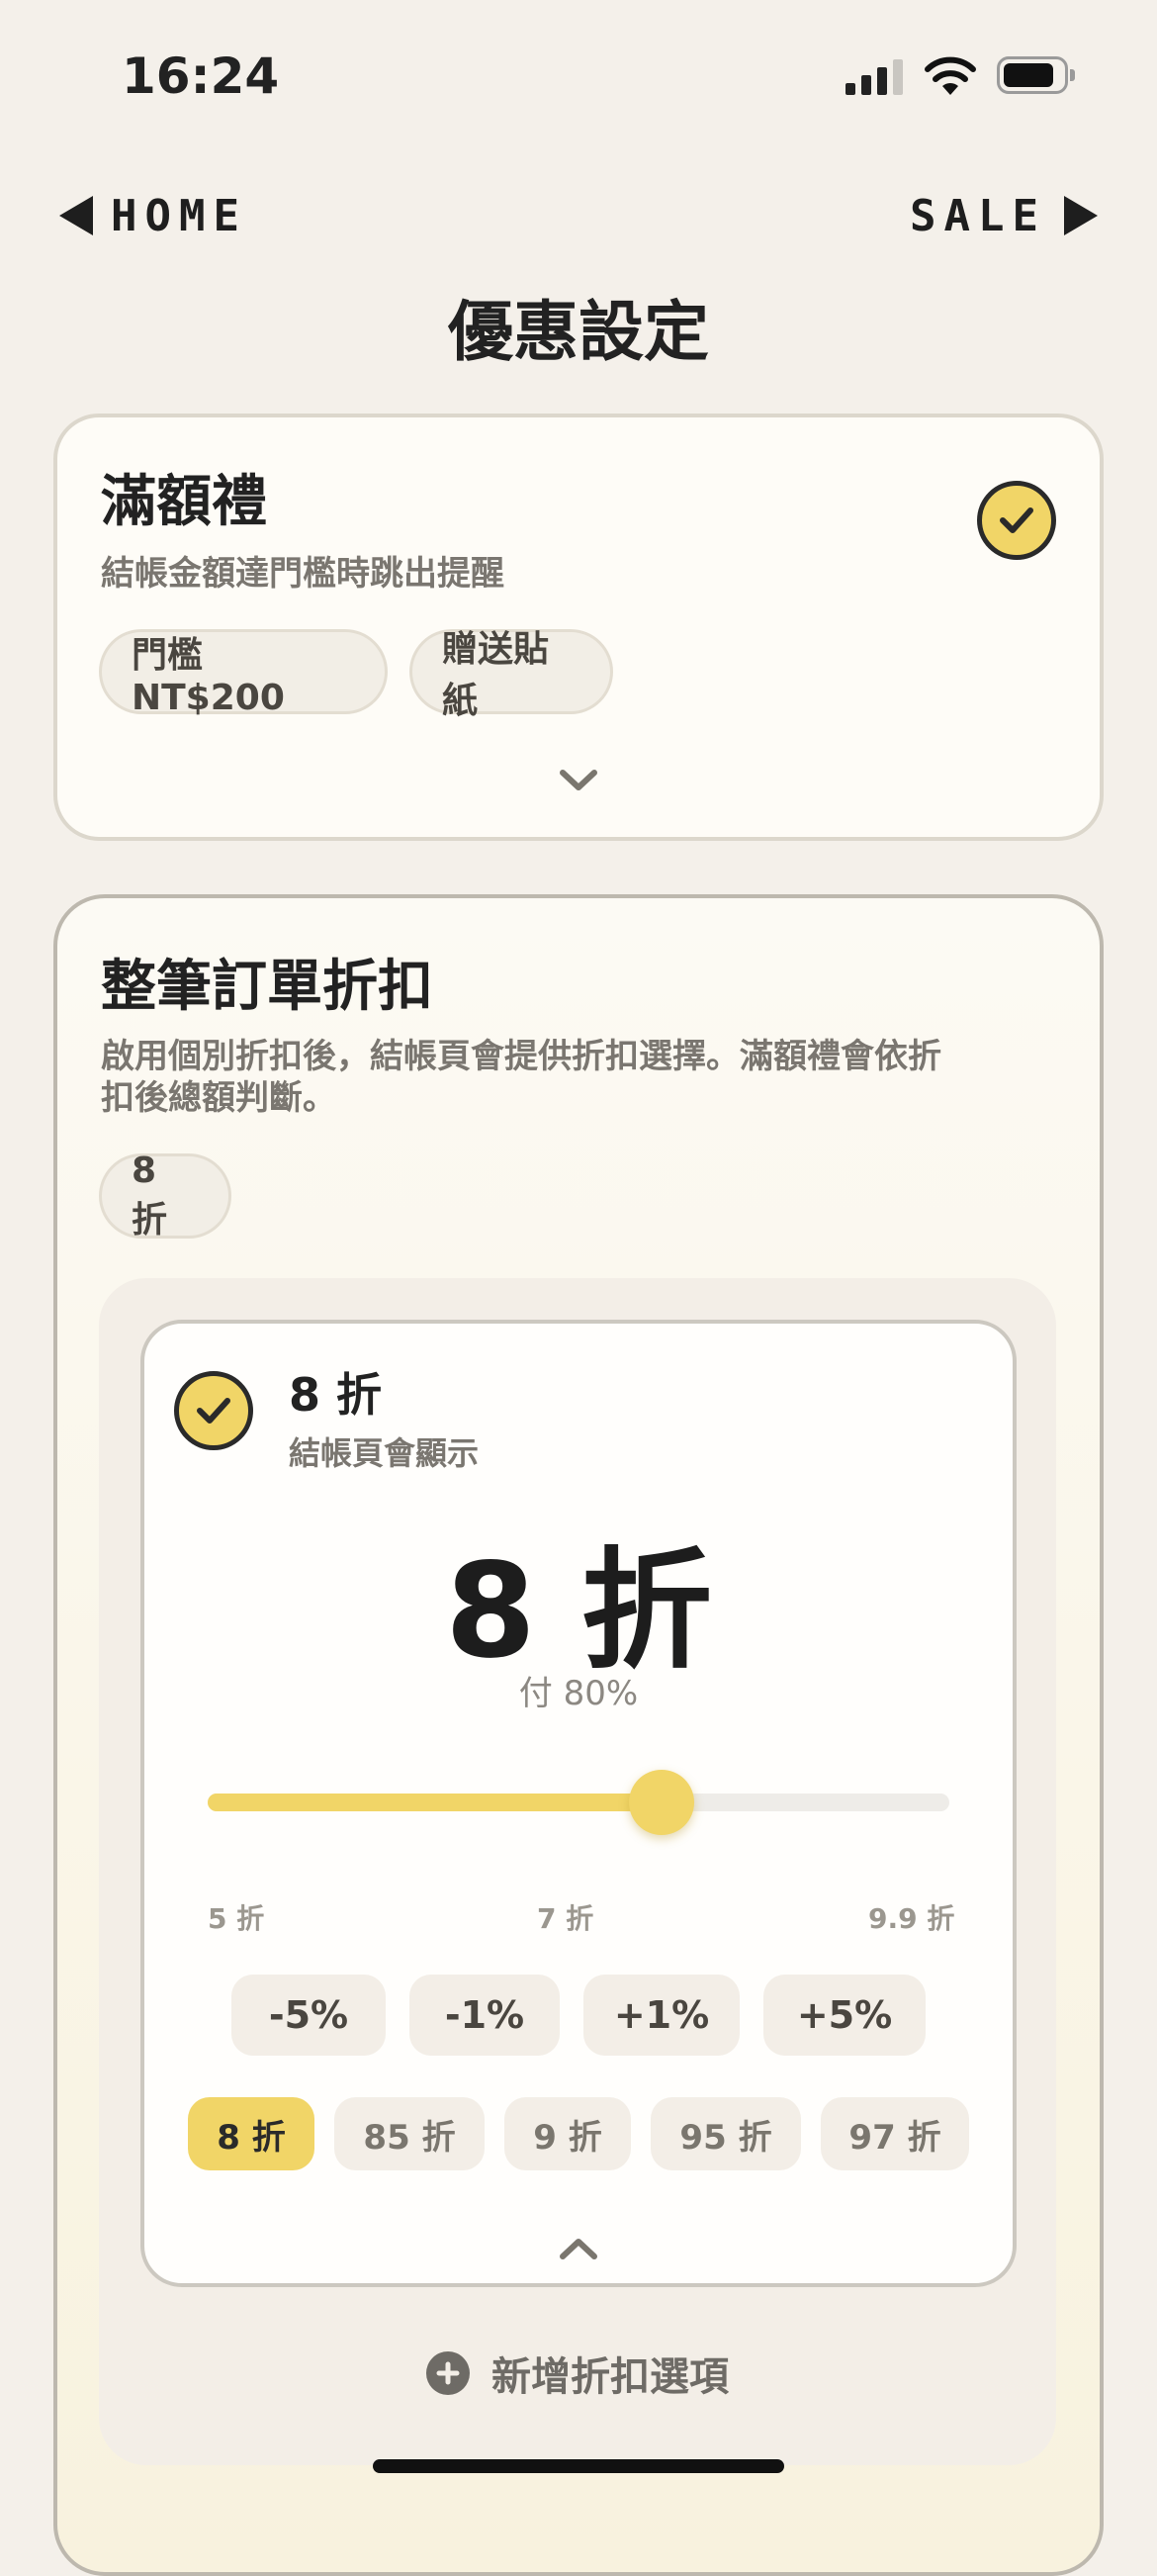  What do you see at coordinates (201, 76) in the screenshot?
I see `status-time: 16:24` at bounding box center [201, 76].